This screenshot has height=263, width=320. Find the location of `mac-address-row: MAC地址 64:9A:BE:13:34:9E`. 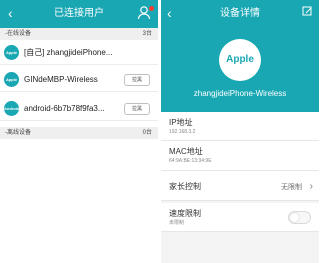

mac-address-row: MAC地址 64:9A:BE:13:34:9E is located at coordinates (240, 156).